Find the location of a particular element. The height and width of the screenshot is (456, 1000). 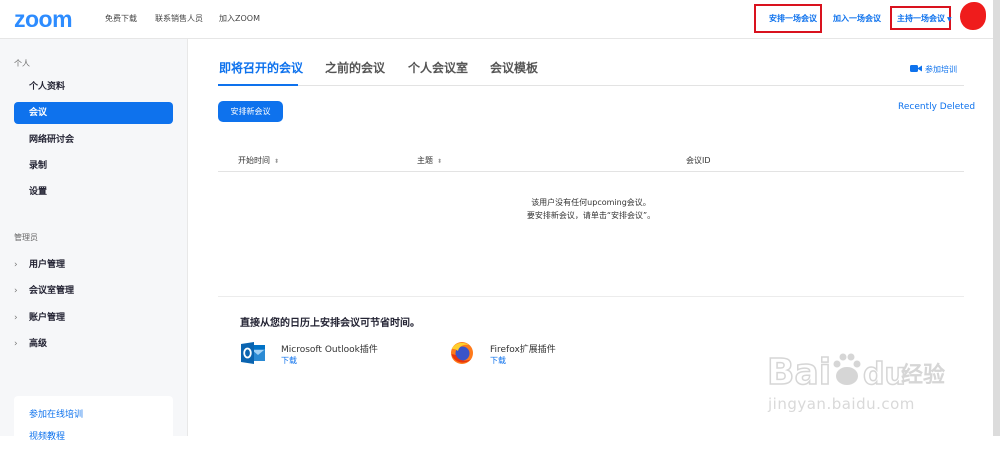

nav-free-download: 免费下载 is located at coordinates (121, 18).